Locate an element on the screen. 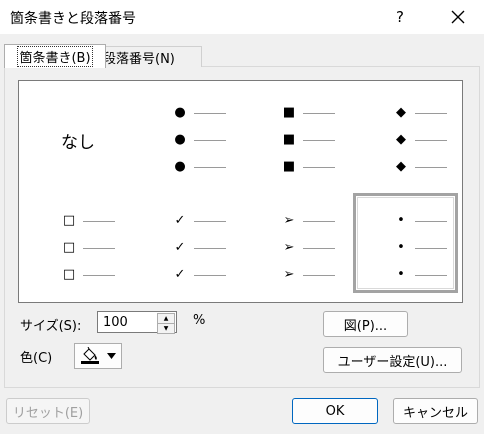  size-label: サイズ(S): is located at coordinates (51, 326).